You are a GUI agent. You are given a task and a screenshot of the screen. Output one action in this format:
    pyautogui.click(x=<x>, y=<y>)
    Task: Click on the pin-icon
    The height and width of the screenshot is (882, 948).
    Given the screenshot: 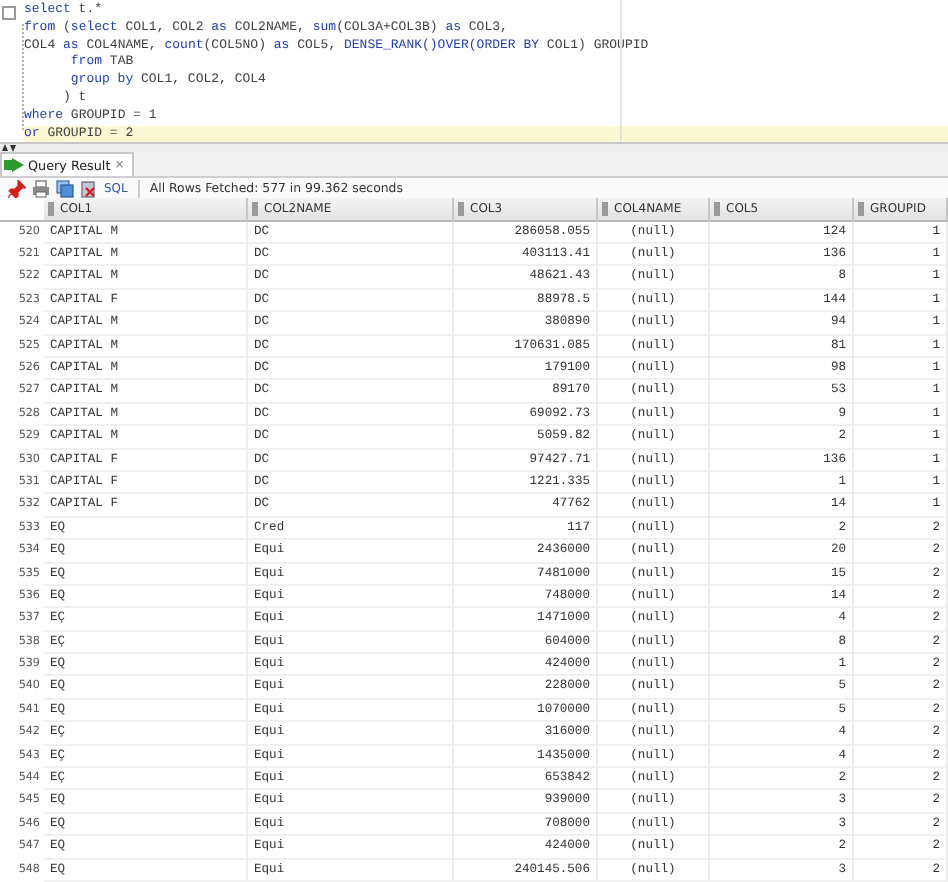 What is the action you would take?
    pyautogui.click(x=17, y=188)
    